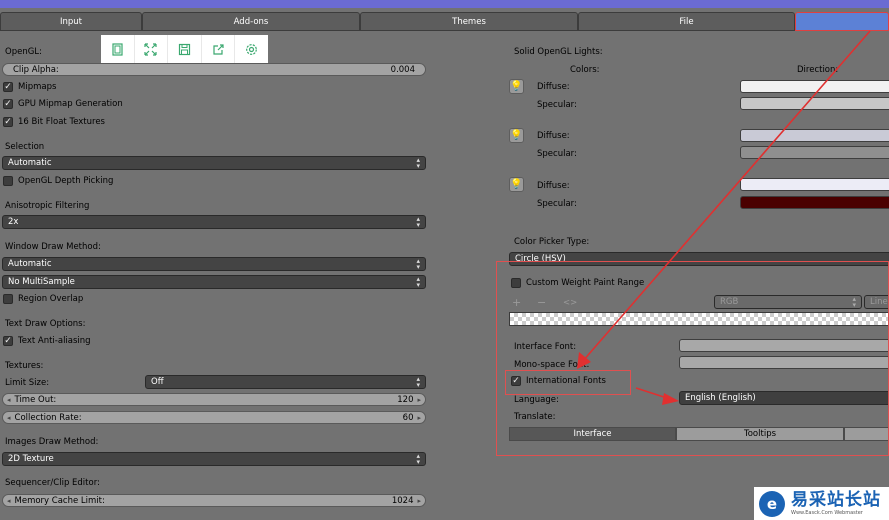 This screenshot has height=520, width=889. I want to click on watermark-subtitle: Www.Easck.Com Webmaster, so click(827, 513).